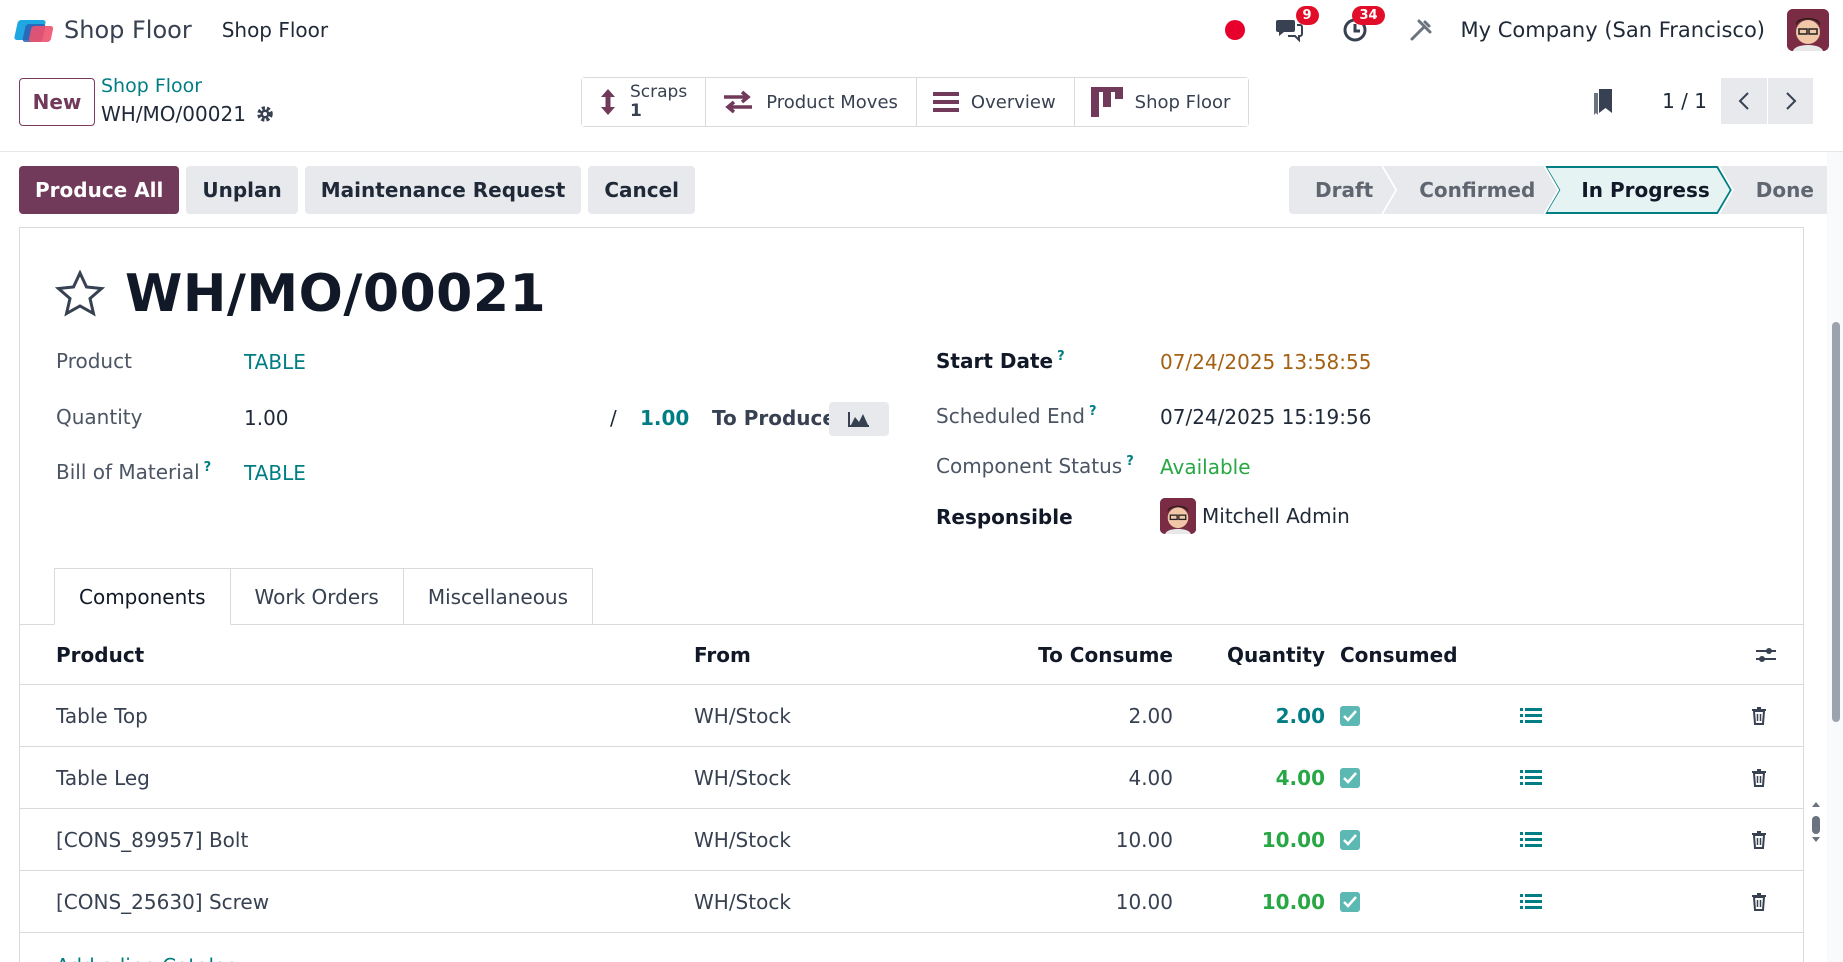 The width and height of the screenshot is (1843, 962). What do you see at coordinates (811, 102) in the screenshot?
I see `product-moves-smart-button: Product Moves` at bounding box center [811, 102].